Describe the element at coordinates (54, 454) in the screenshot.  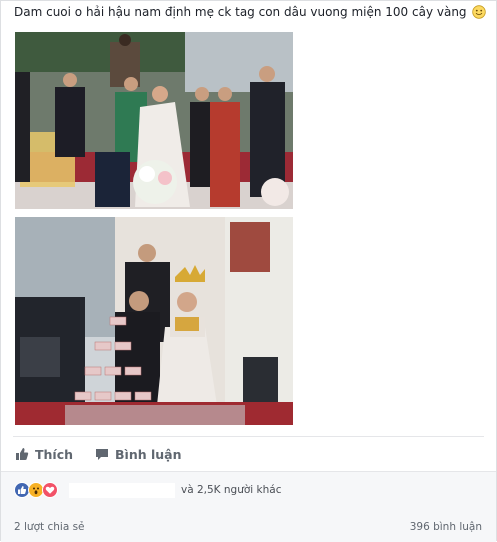
I see `like-label: Thích` at that location.